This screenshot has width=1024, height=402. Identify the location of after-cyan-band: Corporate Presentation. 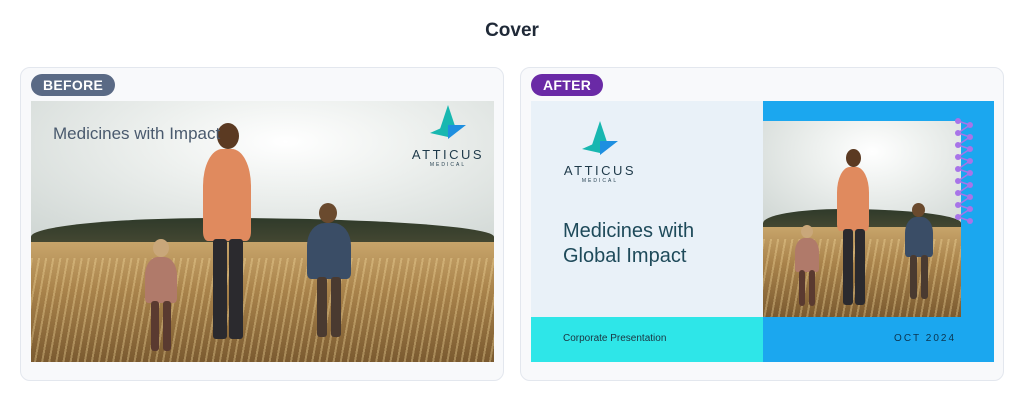
(647, 339).